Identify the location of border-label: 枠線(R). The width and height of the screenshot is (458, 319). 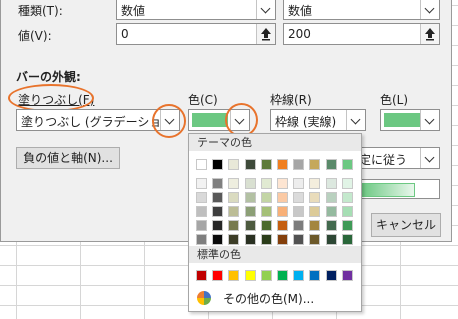
(291, 100).